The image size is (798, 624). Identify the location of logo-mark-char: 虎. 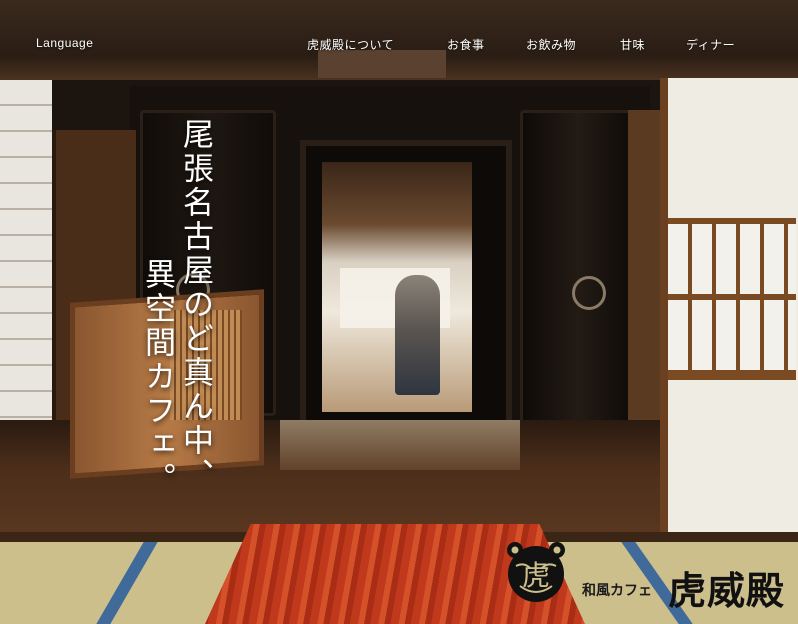
(536, 575).